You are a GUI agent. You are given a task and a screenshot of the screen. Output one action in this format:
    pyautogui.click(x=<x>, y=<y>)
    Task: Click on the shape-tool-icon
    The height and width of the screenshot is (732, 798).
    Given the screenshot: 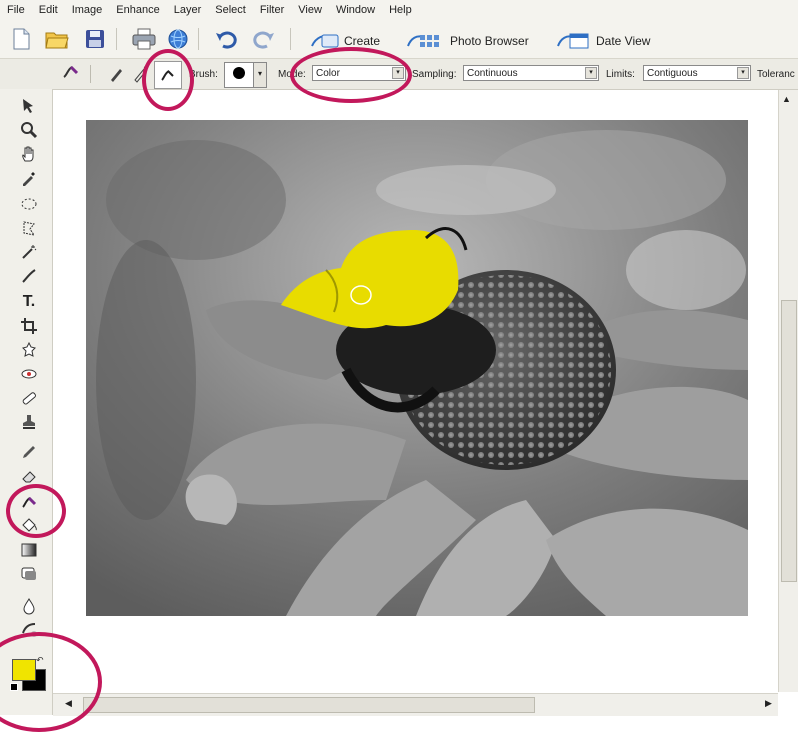 What is the action you would take?
    pyautogui.click(x=28, y=573)
    